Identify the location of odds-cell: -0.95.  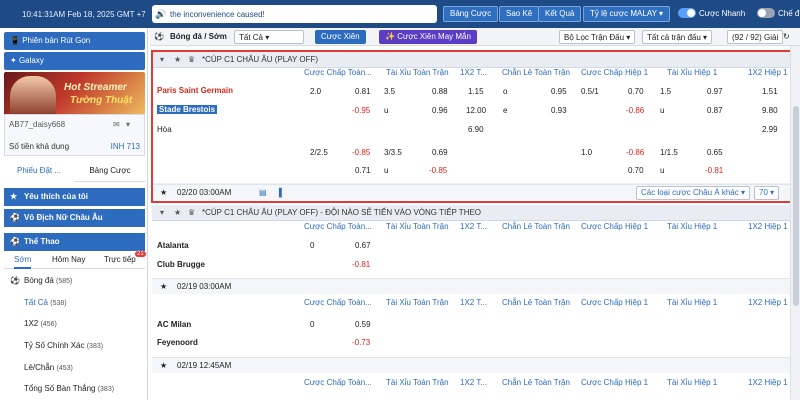
(361, 110).